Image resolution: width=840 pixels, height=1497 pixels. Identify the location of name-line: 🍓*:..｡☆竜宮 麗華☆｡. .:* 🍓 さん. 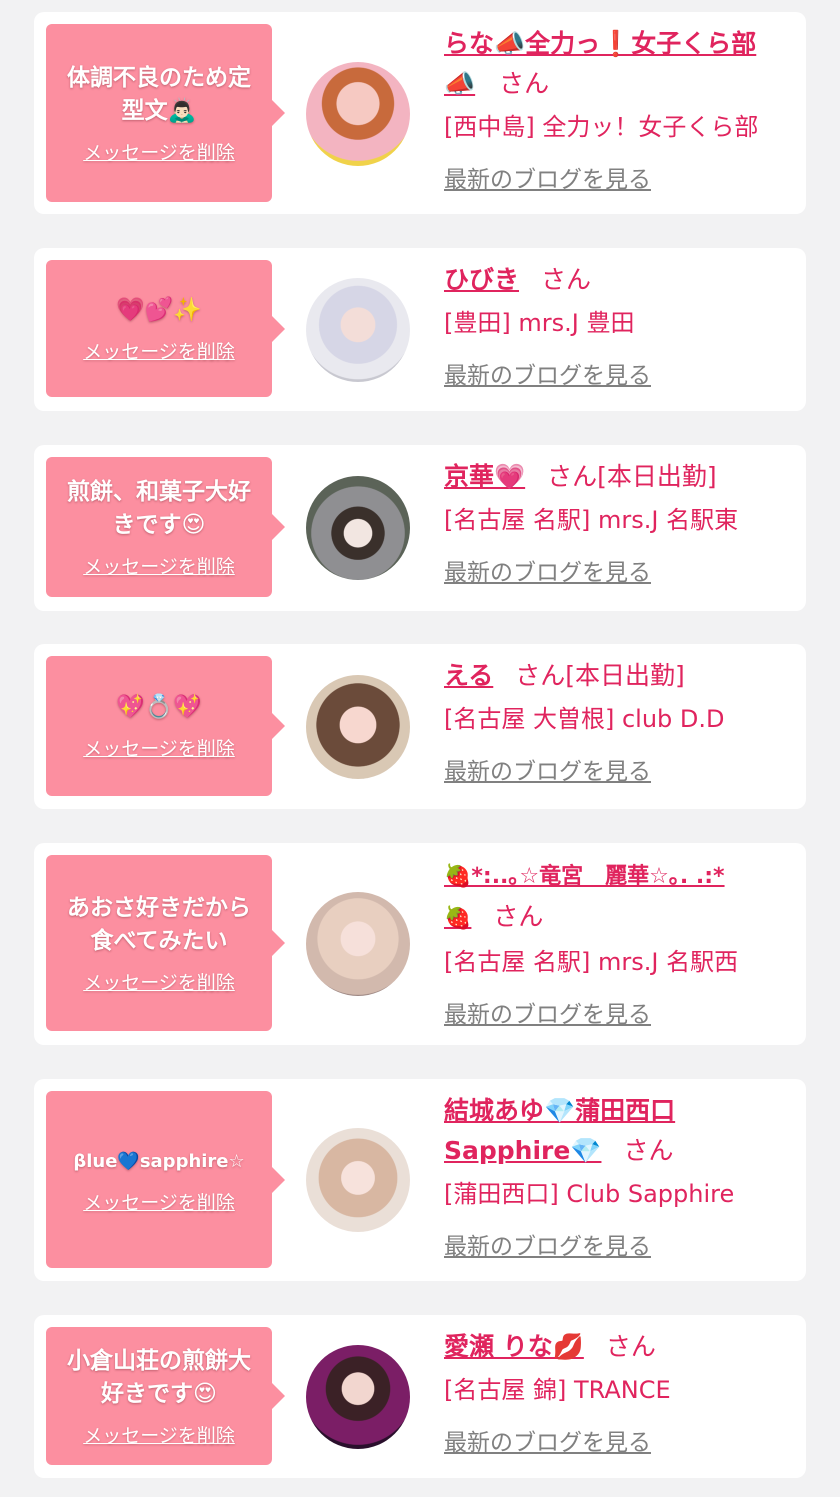
(620, 897).